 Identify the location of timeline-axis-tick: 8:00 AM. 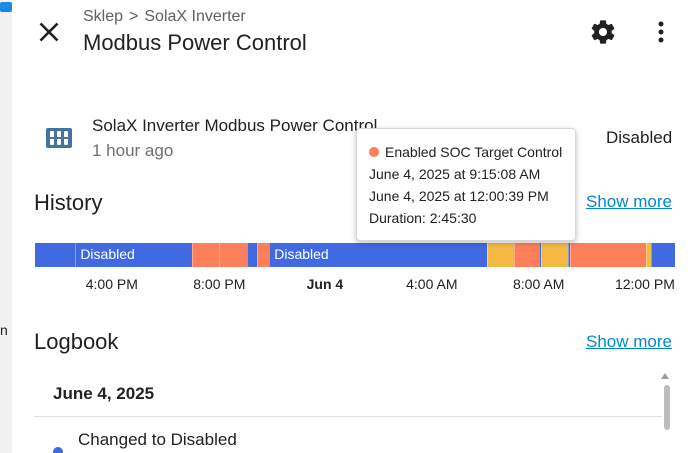
(538, 284).